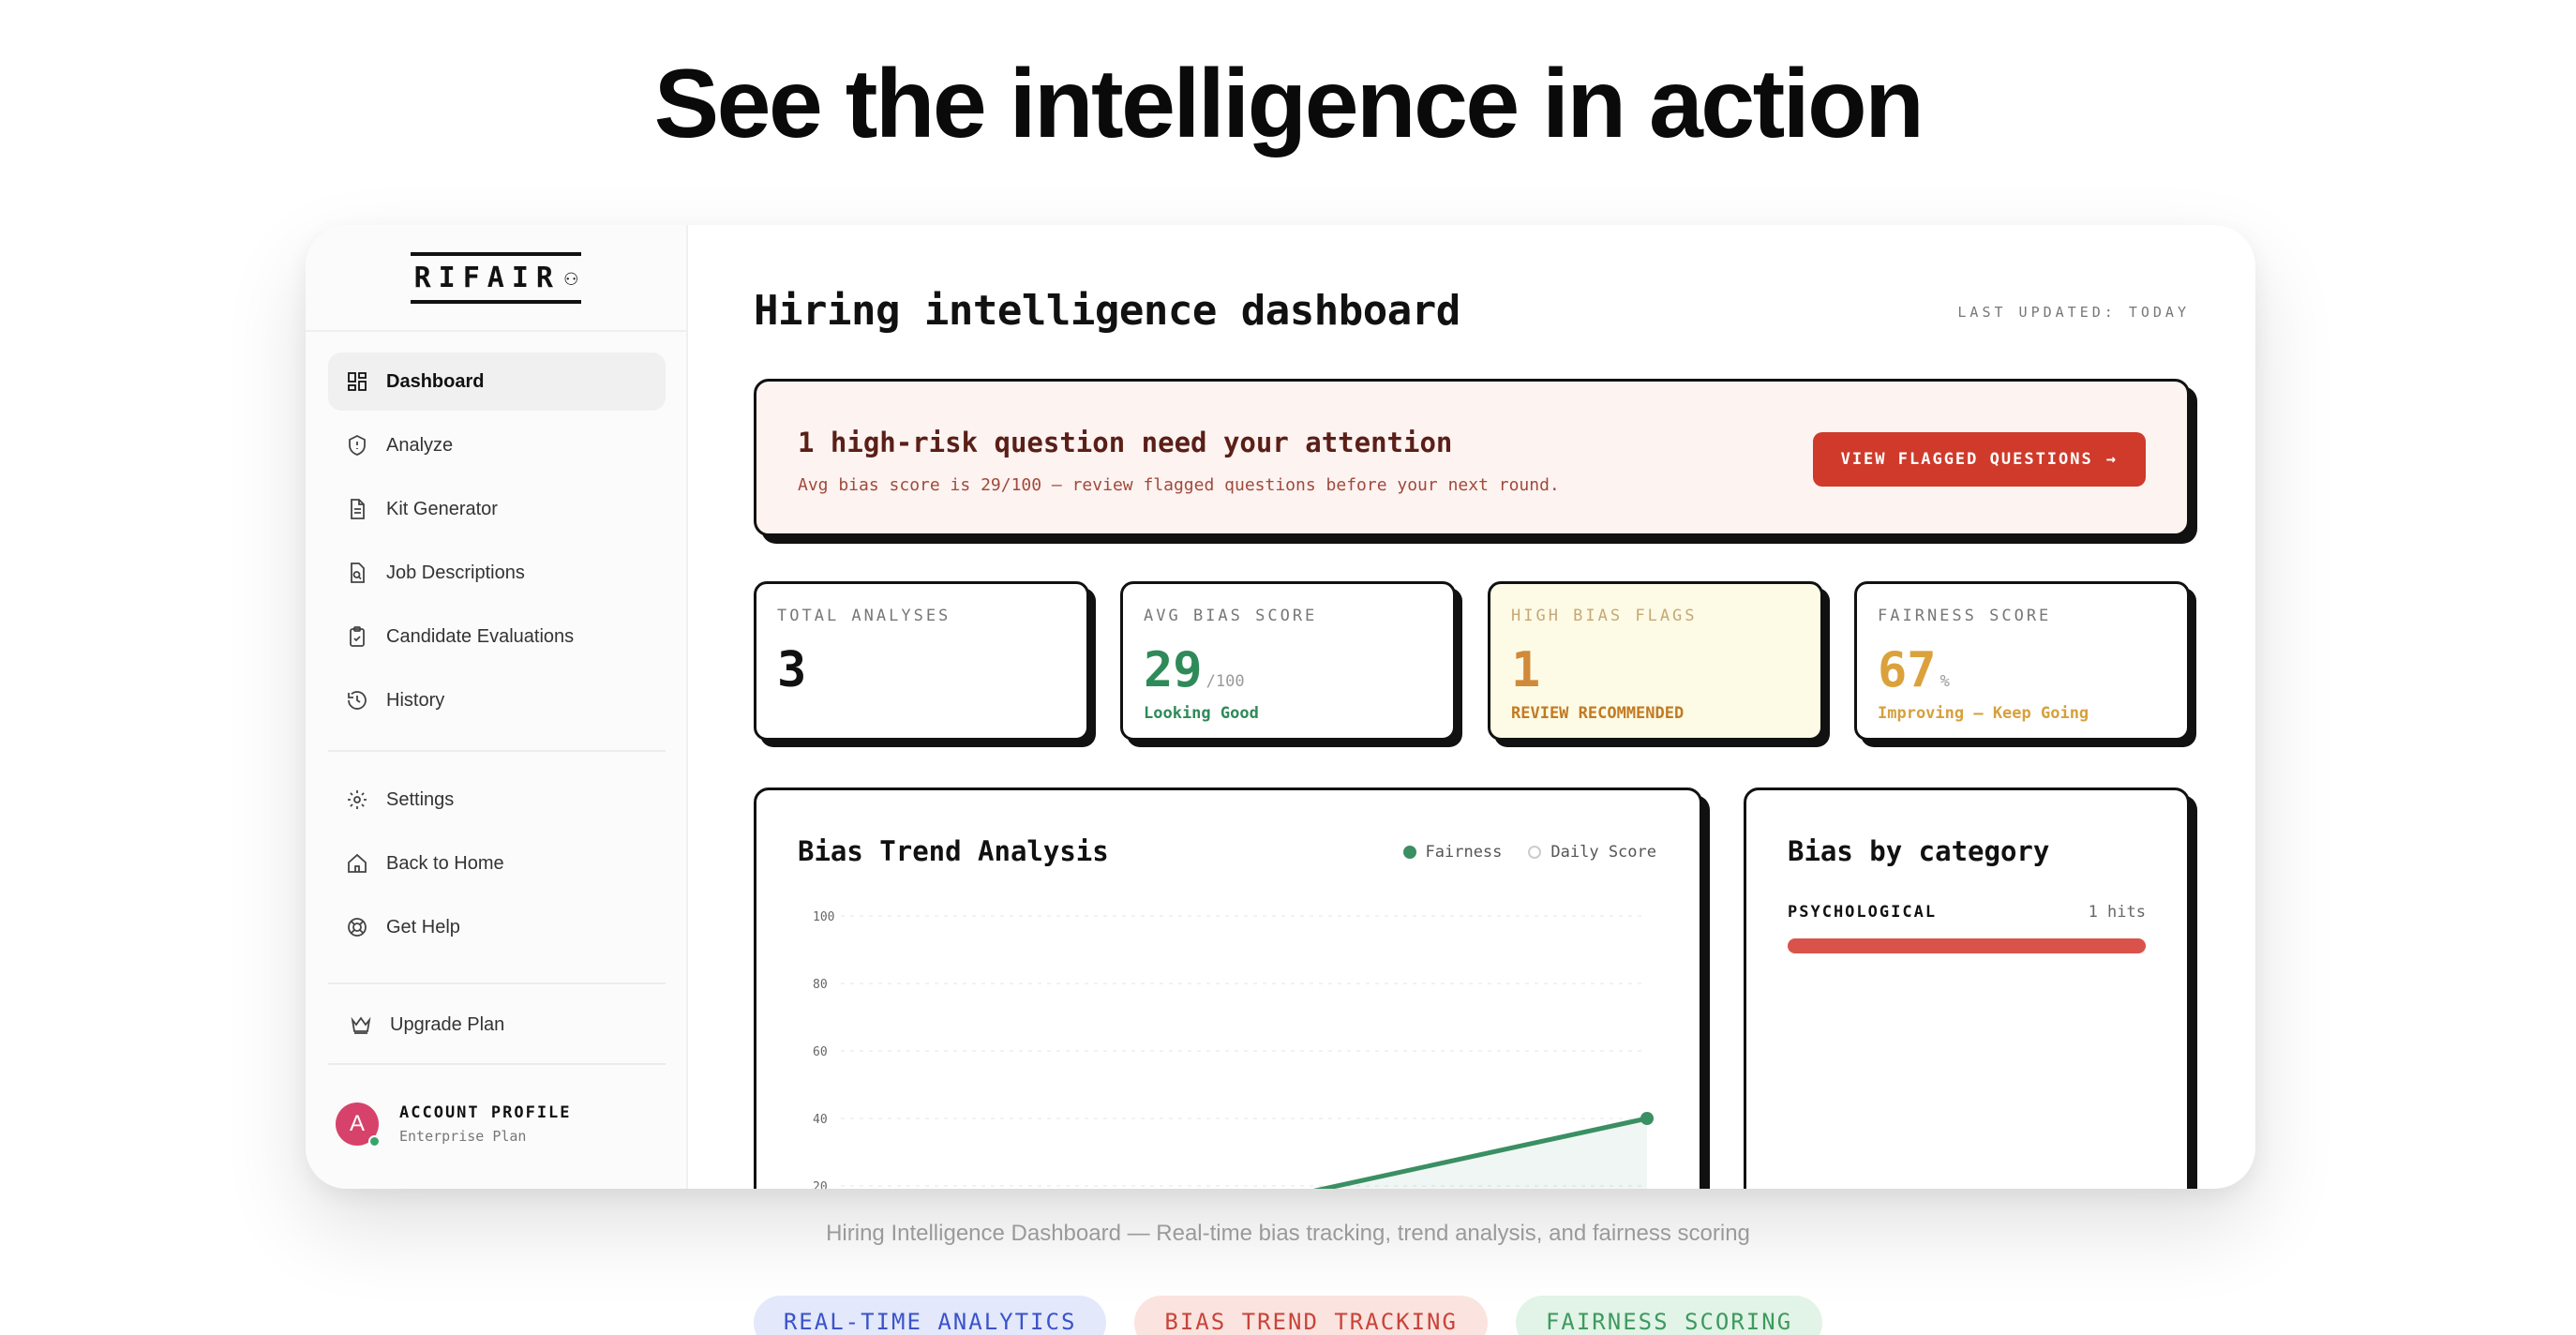 Image resolution: width=2576 pixels, height=1335 pixels. I want to click on y-tick-label: 100, so click(823, 917).